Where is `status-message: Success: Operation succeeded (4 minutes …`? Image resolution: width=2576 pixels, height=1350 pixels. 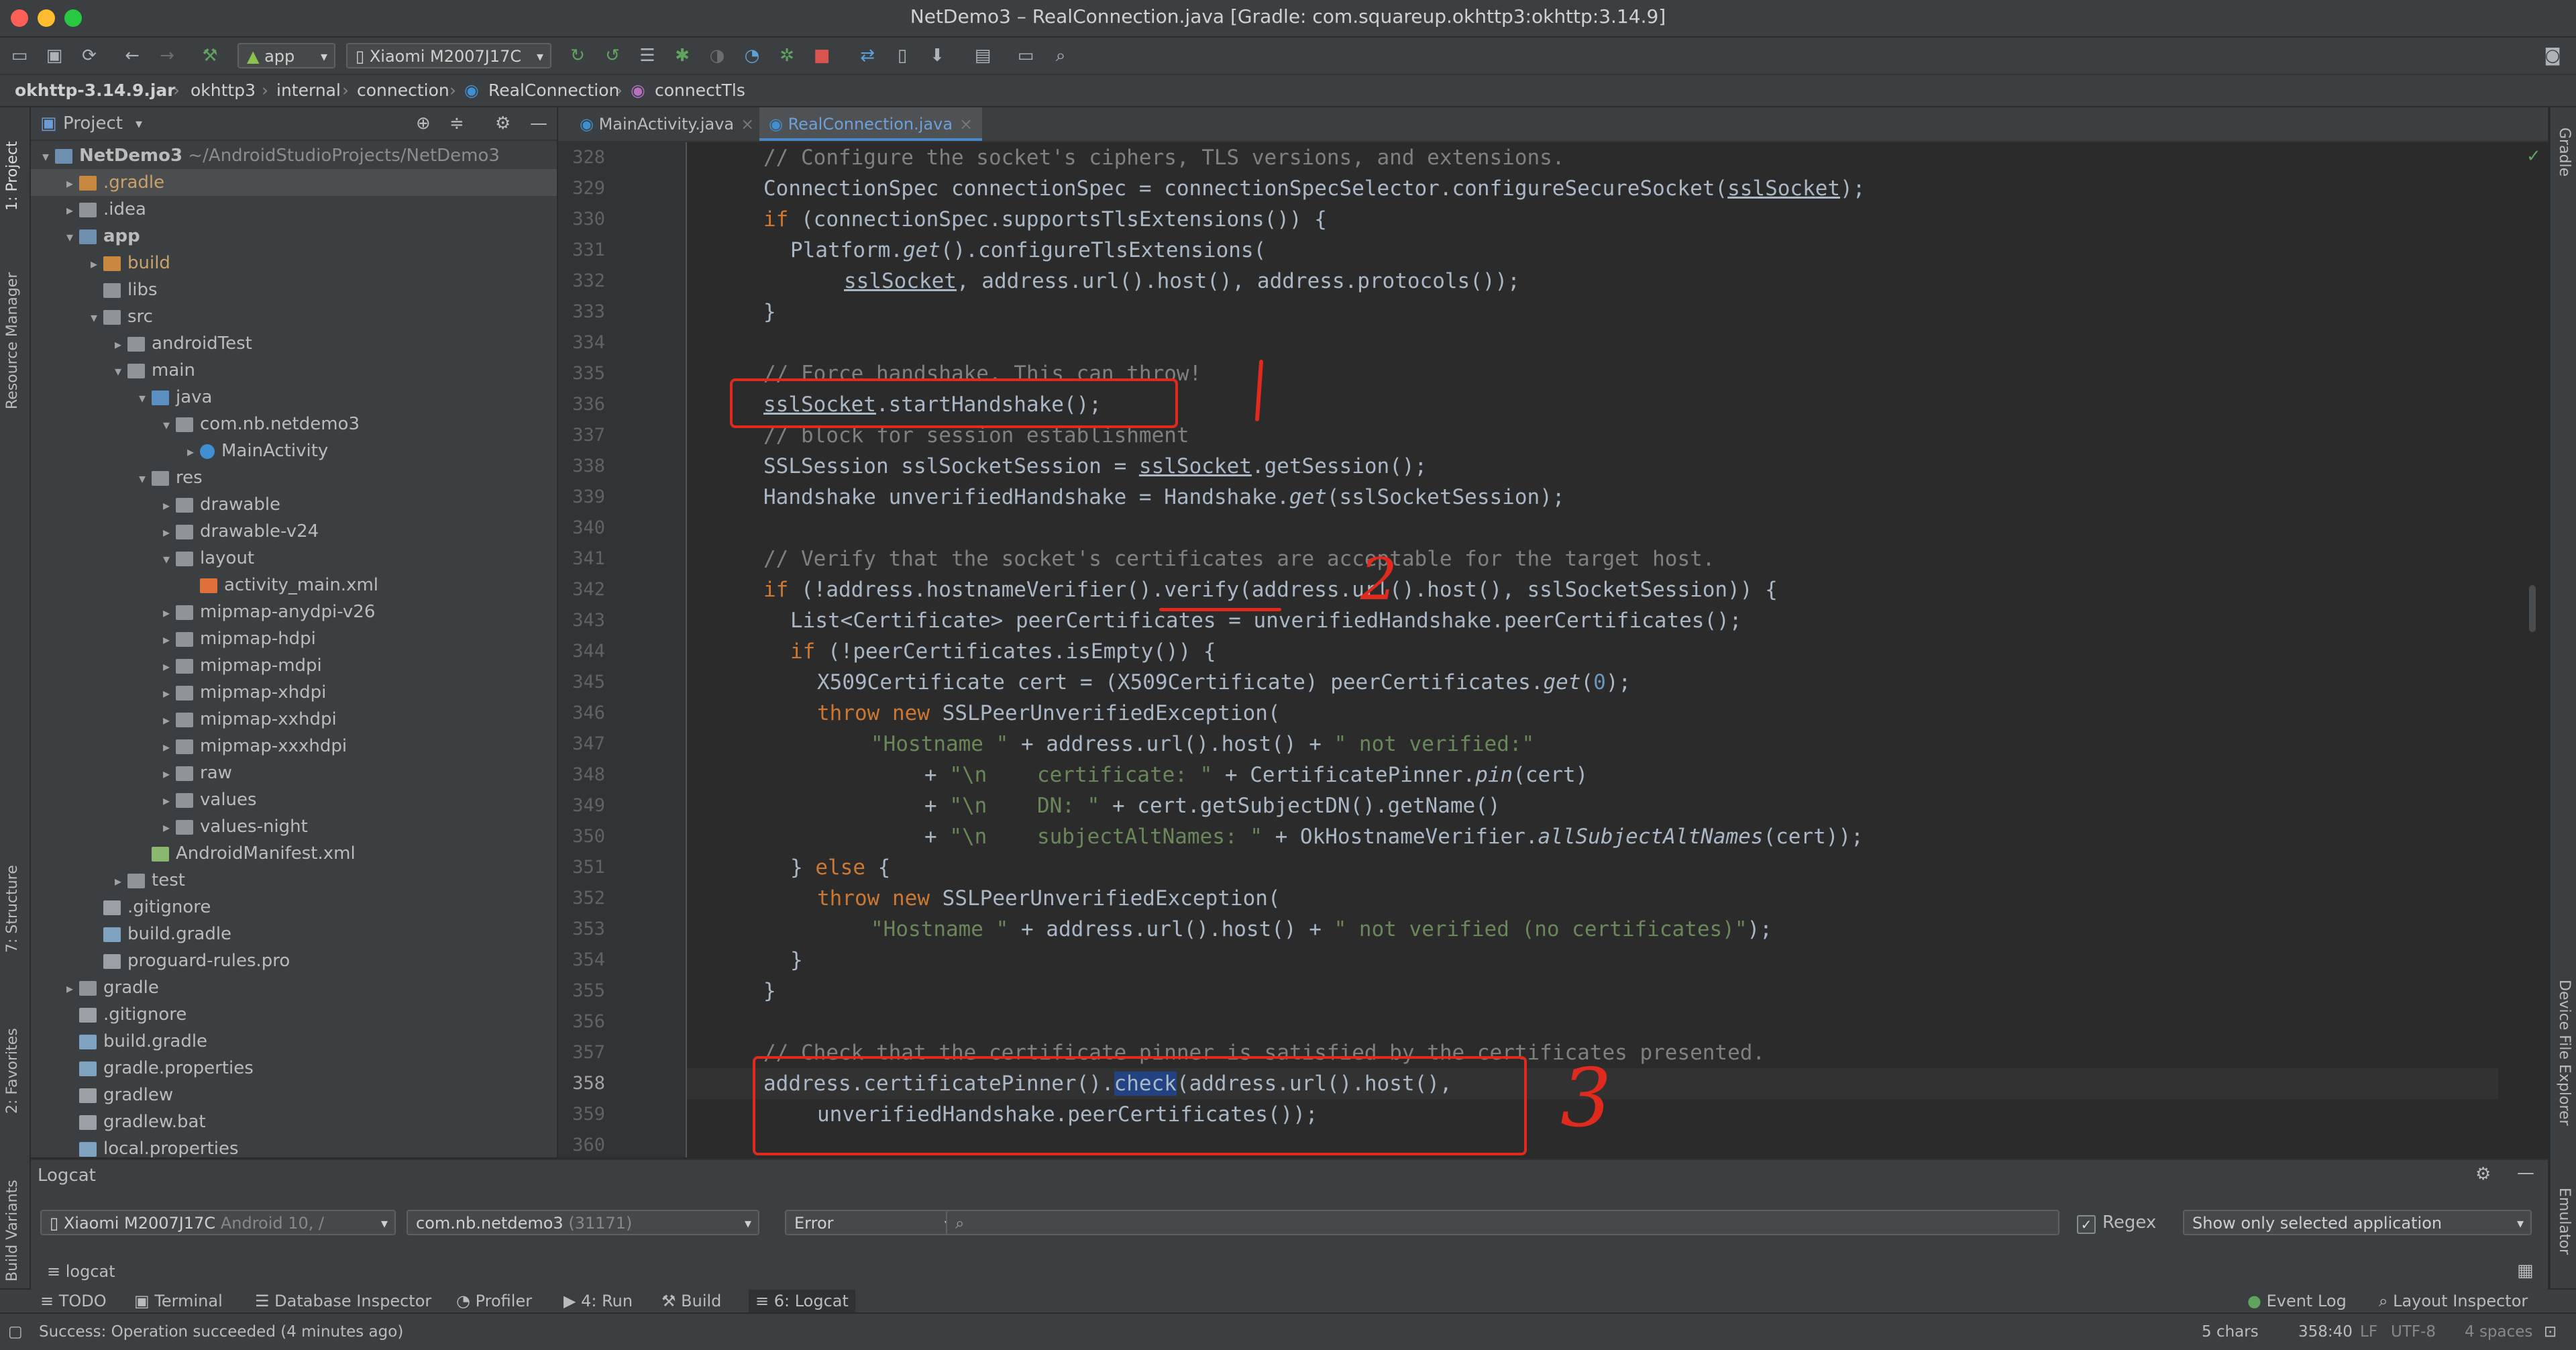 status-message: Success: Operation succeeded (4 minutes … is located at coordinates (221, 1332).